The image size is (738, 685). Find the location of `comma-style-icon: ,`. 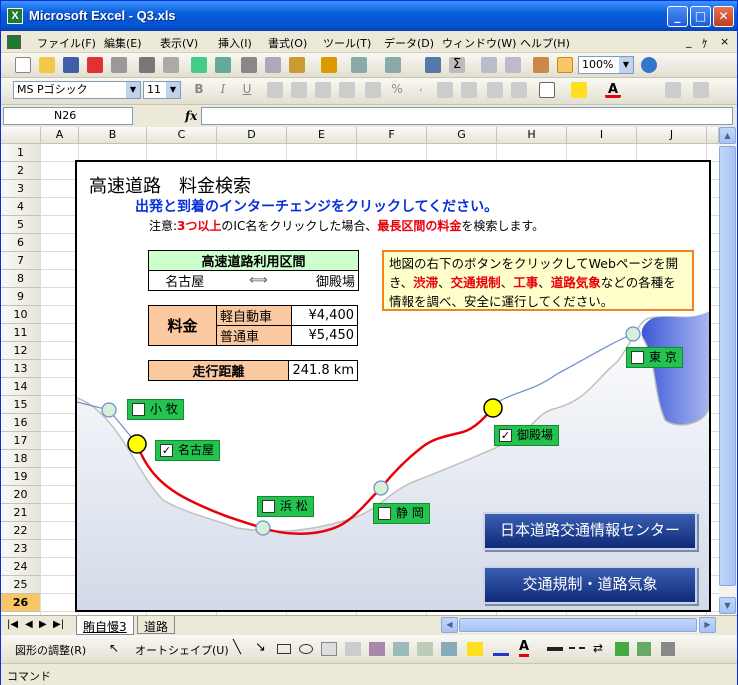

comma-style-icon: , is located at coordinates (421, 90).